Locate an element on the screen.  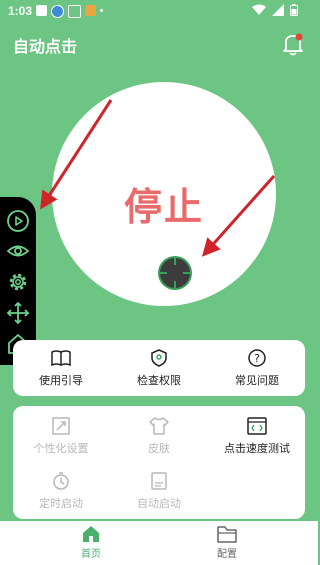
guide-item: 使用引导 is located at coordinates (61, 368).